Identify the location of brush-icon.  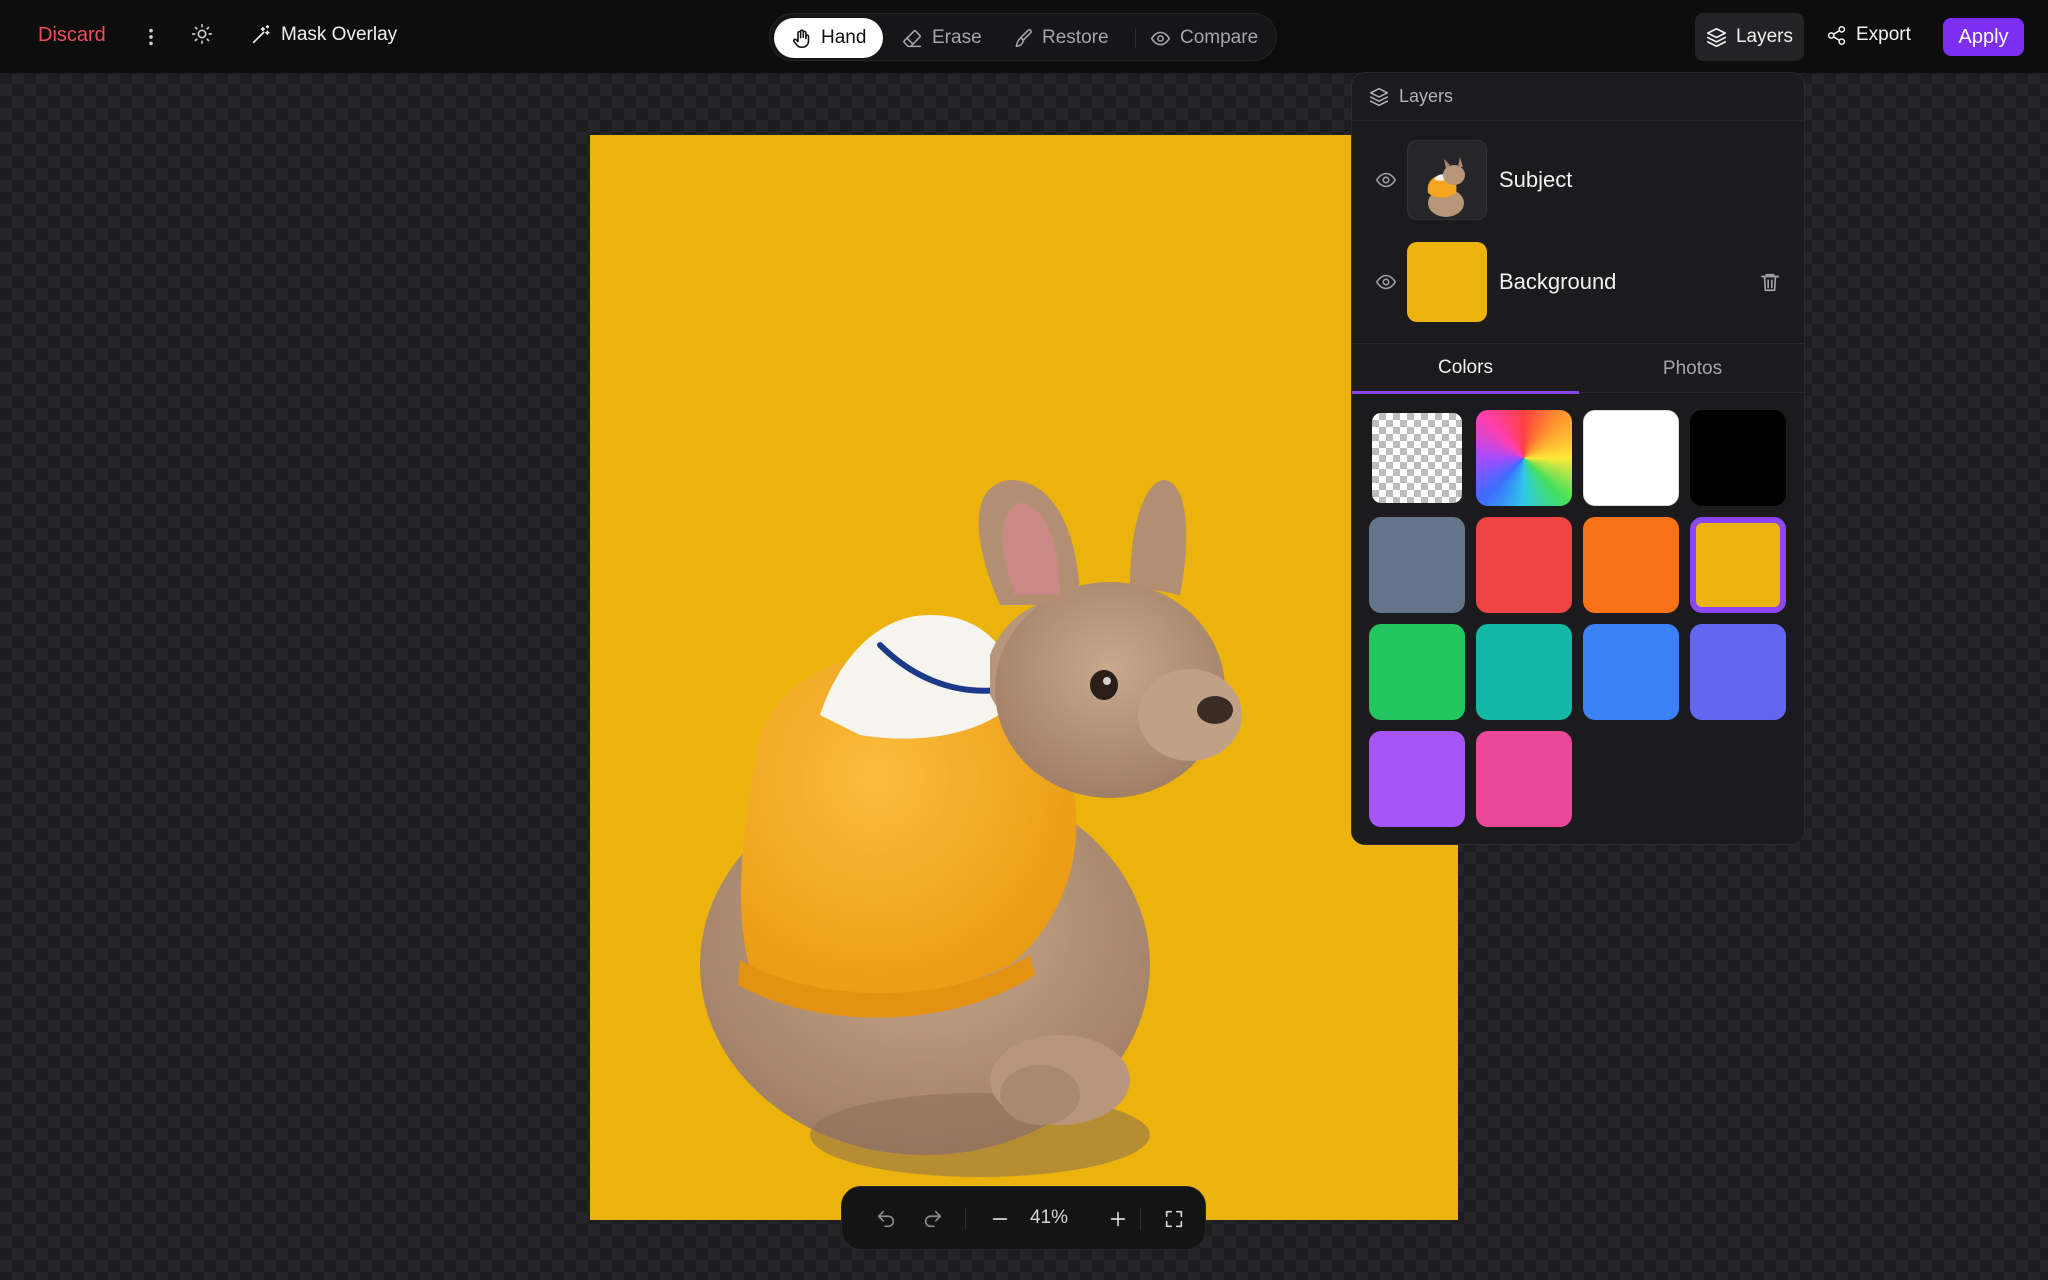
(1023, 37).